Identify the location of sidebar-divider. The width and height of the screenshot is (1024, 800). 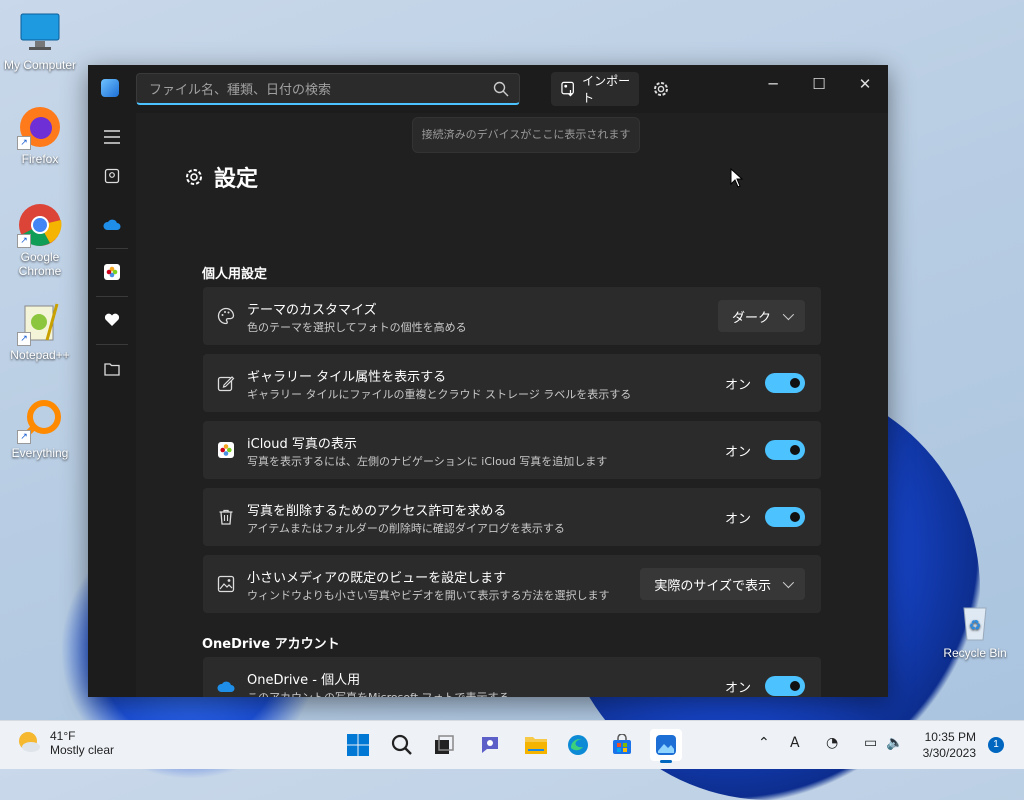
(112, 296).